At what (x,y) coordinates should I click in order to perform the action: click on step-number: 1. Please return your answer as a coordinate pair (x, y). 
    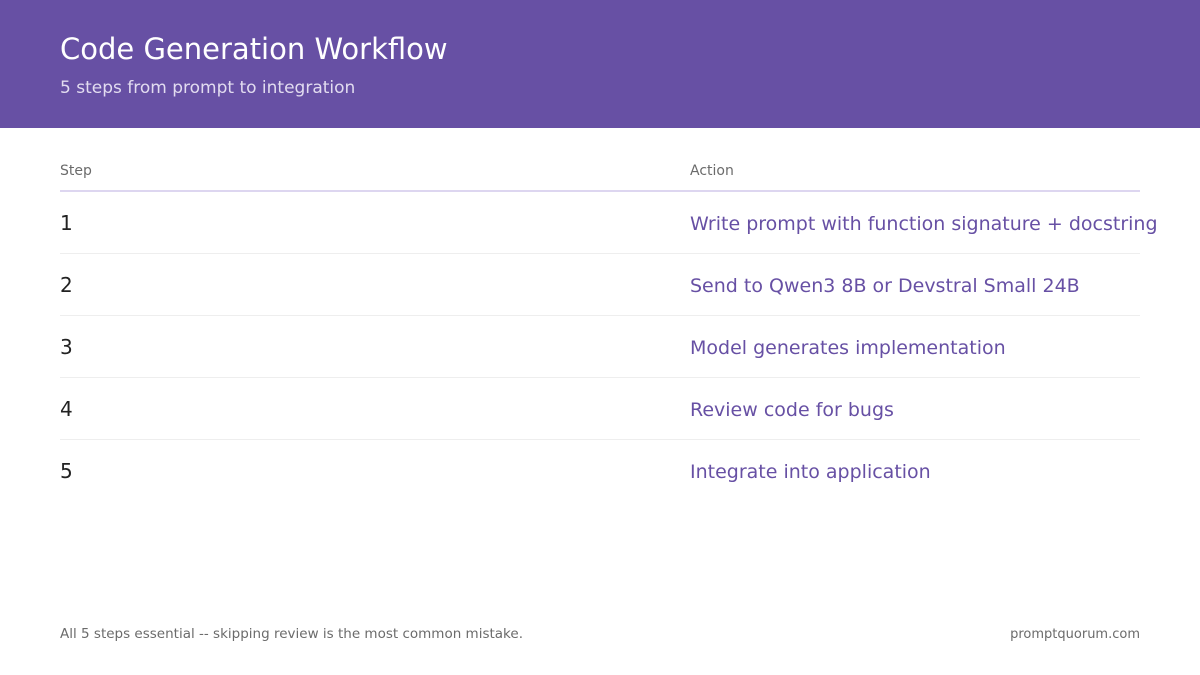
    Looking at the image, I should click on (66, 223).